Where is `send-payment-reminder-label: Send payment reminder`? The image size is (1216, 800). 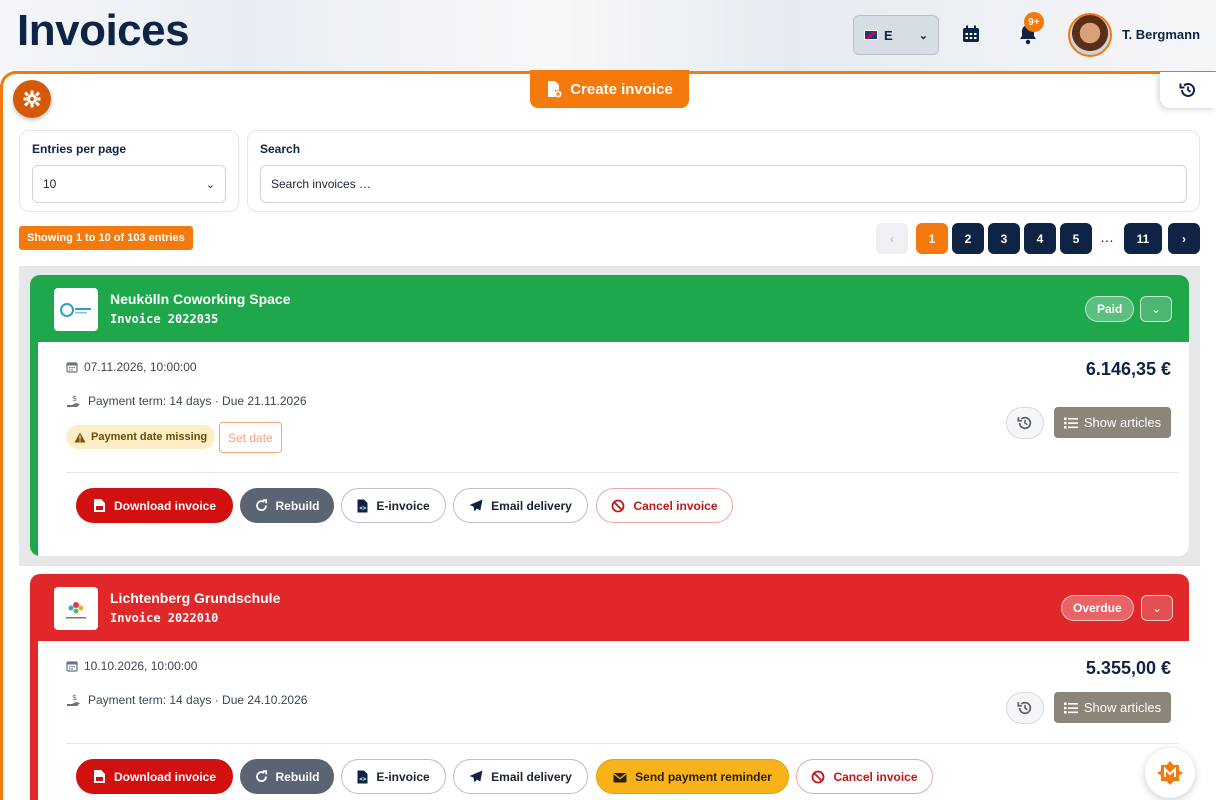
send-payment-reminder-label: Send payment reminder is located at coordinates (703, 776).